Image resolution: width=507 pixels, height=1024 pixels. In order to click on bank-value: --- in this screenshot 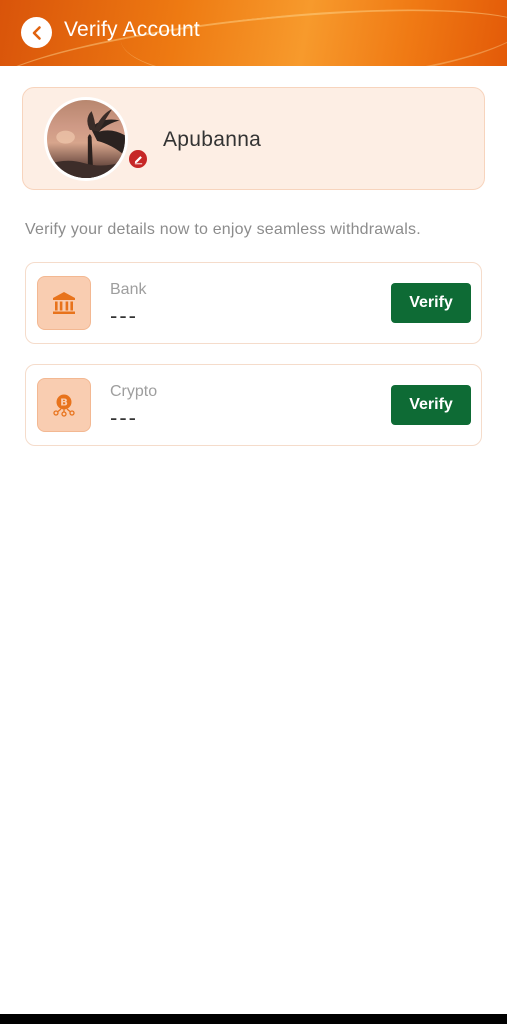, I will do `click(124, 315)`.